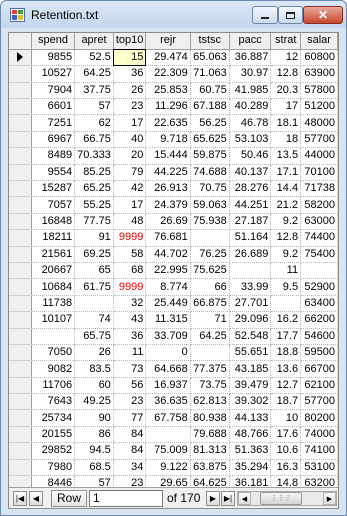  Describe the element at coordinates (319, 451) in the screenshot. I see `table-cell: 74100` at that location.